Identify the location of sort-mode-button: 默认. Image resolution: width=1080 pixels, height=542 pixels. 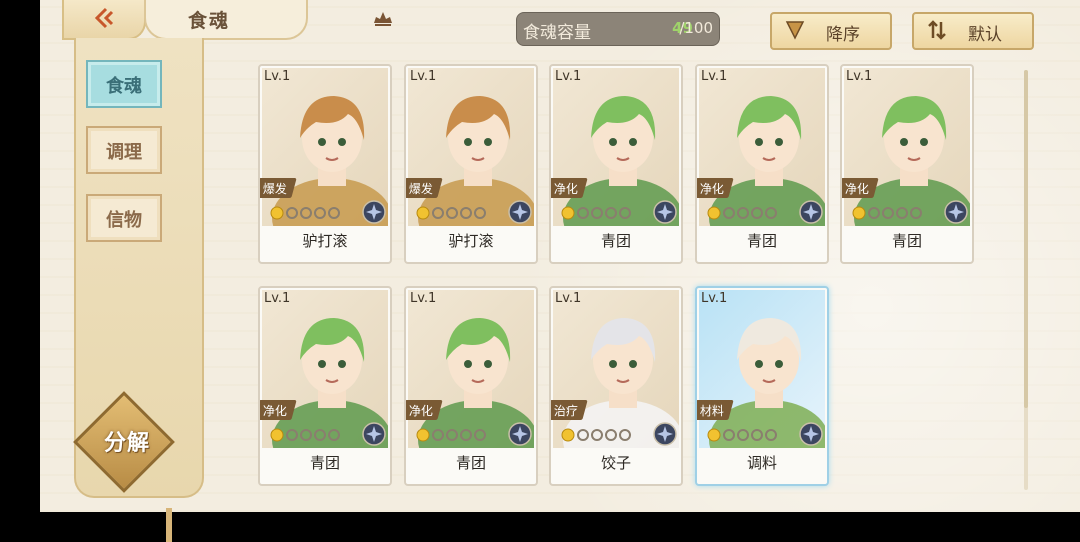
(973, 31).